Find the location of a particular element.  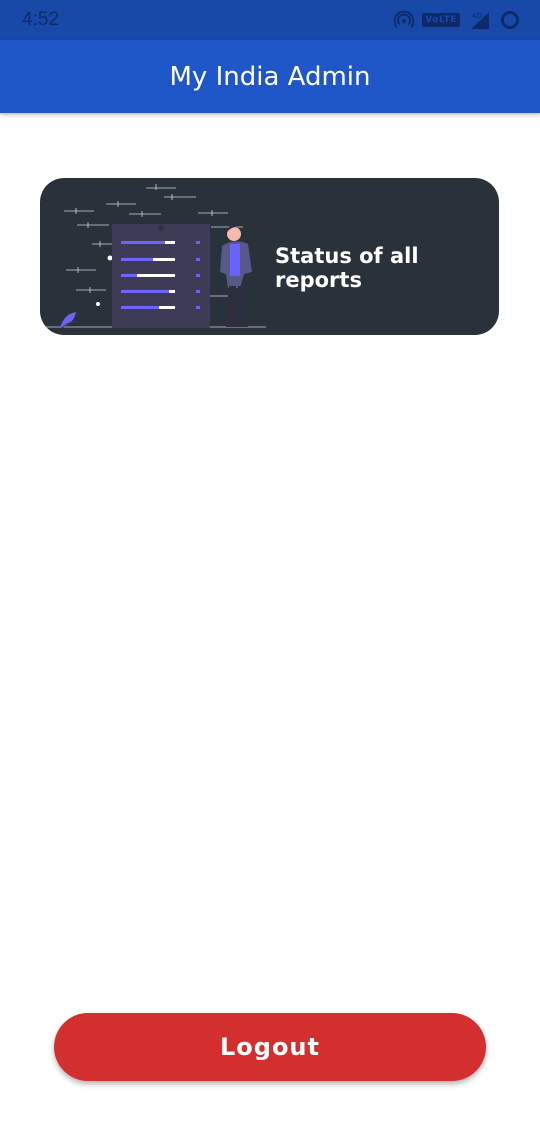

logout-button: Logout is located at coordinates (270, 1047).